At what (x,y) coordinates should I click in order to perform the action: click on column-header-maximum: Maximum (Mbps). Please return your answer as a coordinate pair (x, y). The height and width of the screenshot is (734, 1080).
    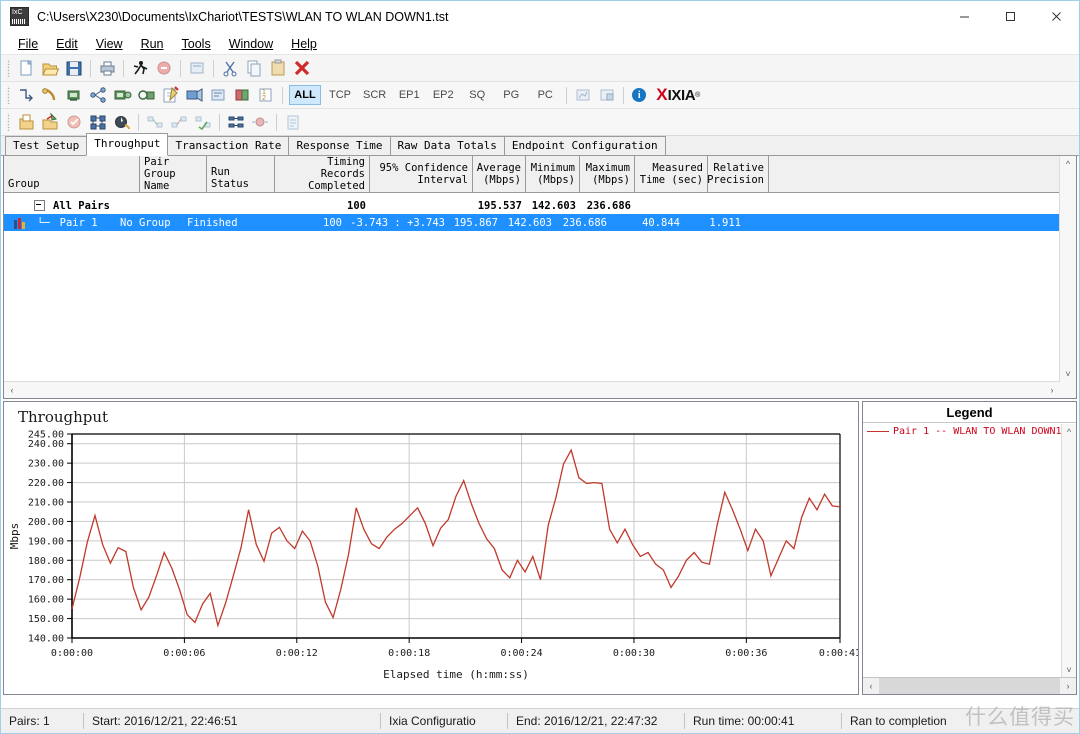
    Looking at the image, I should click on (607, 174).